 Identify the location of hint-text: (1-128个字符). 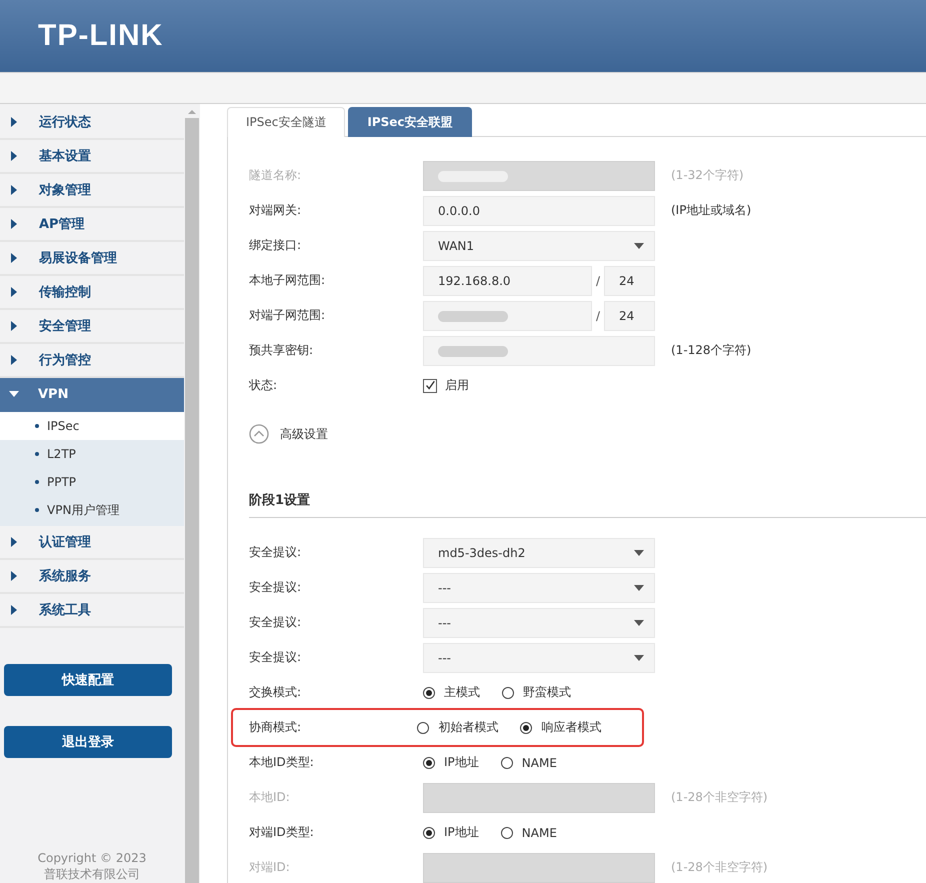
(711, 350).